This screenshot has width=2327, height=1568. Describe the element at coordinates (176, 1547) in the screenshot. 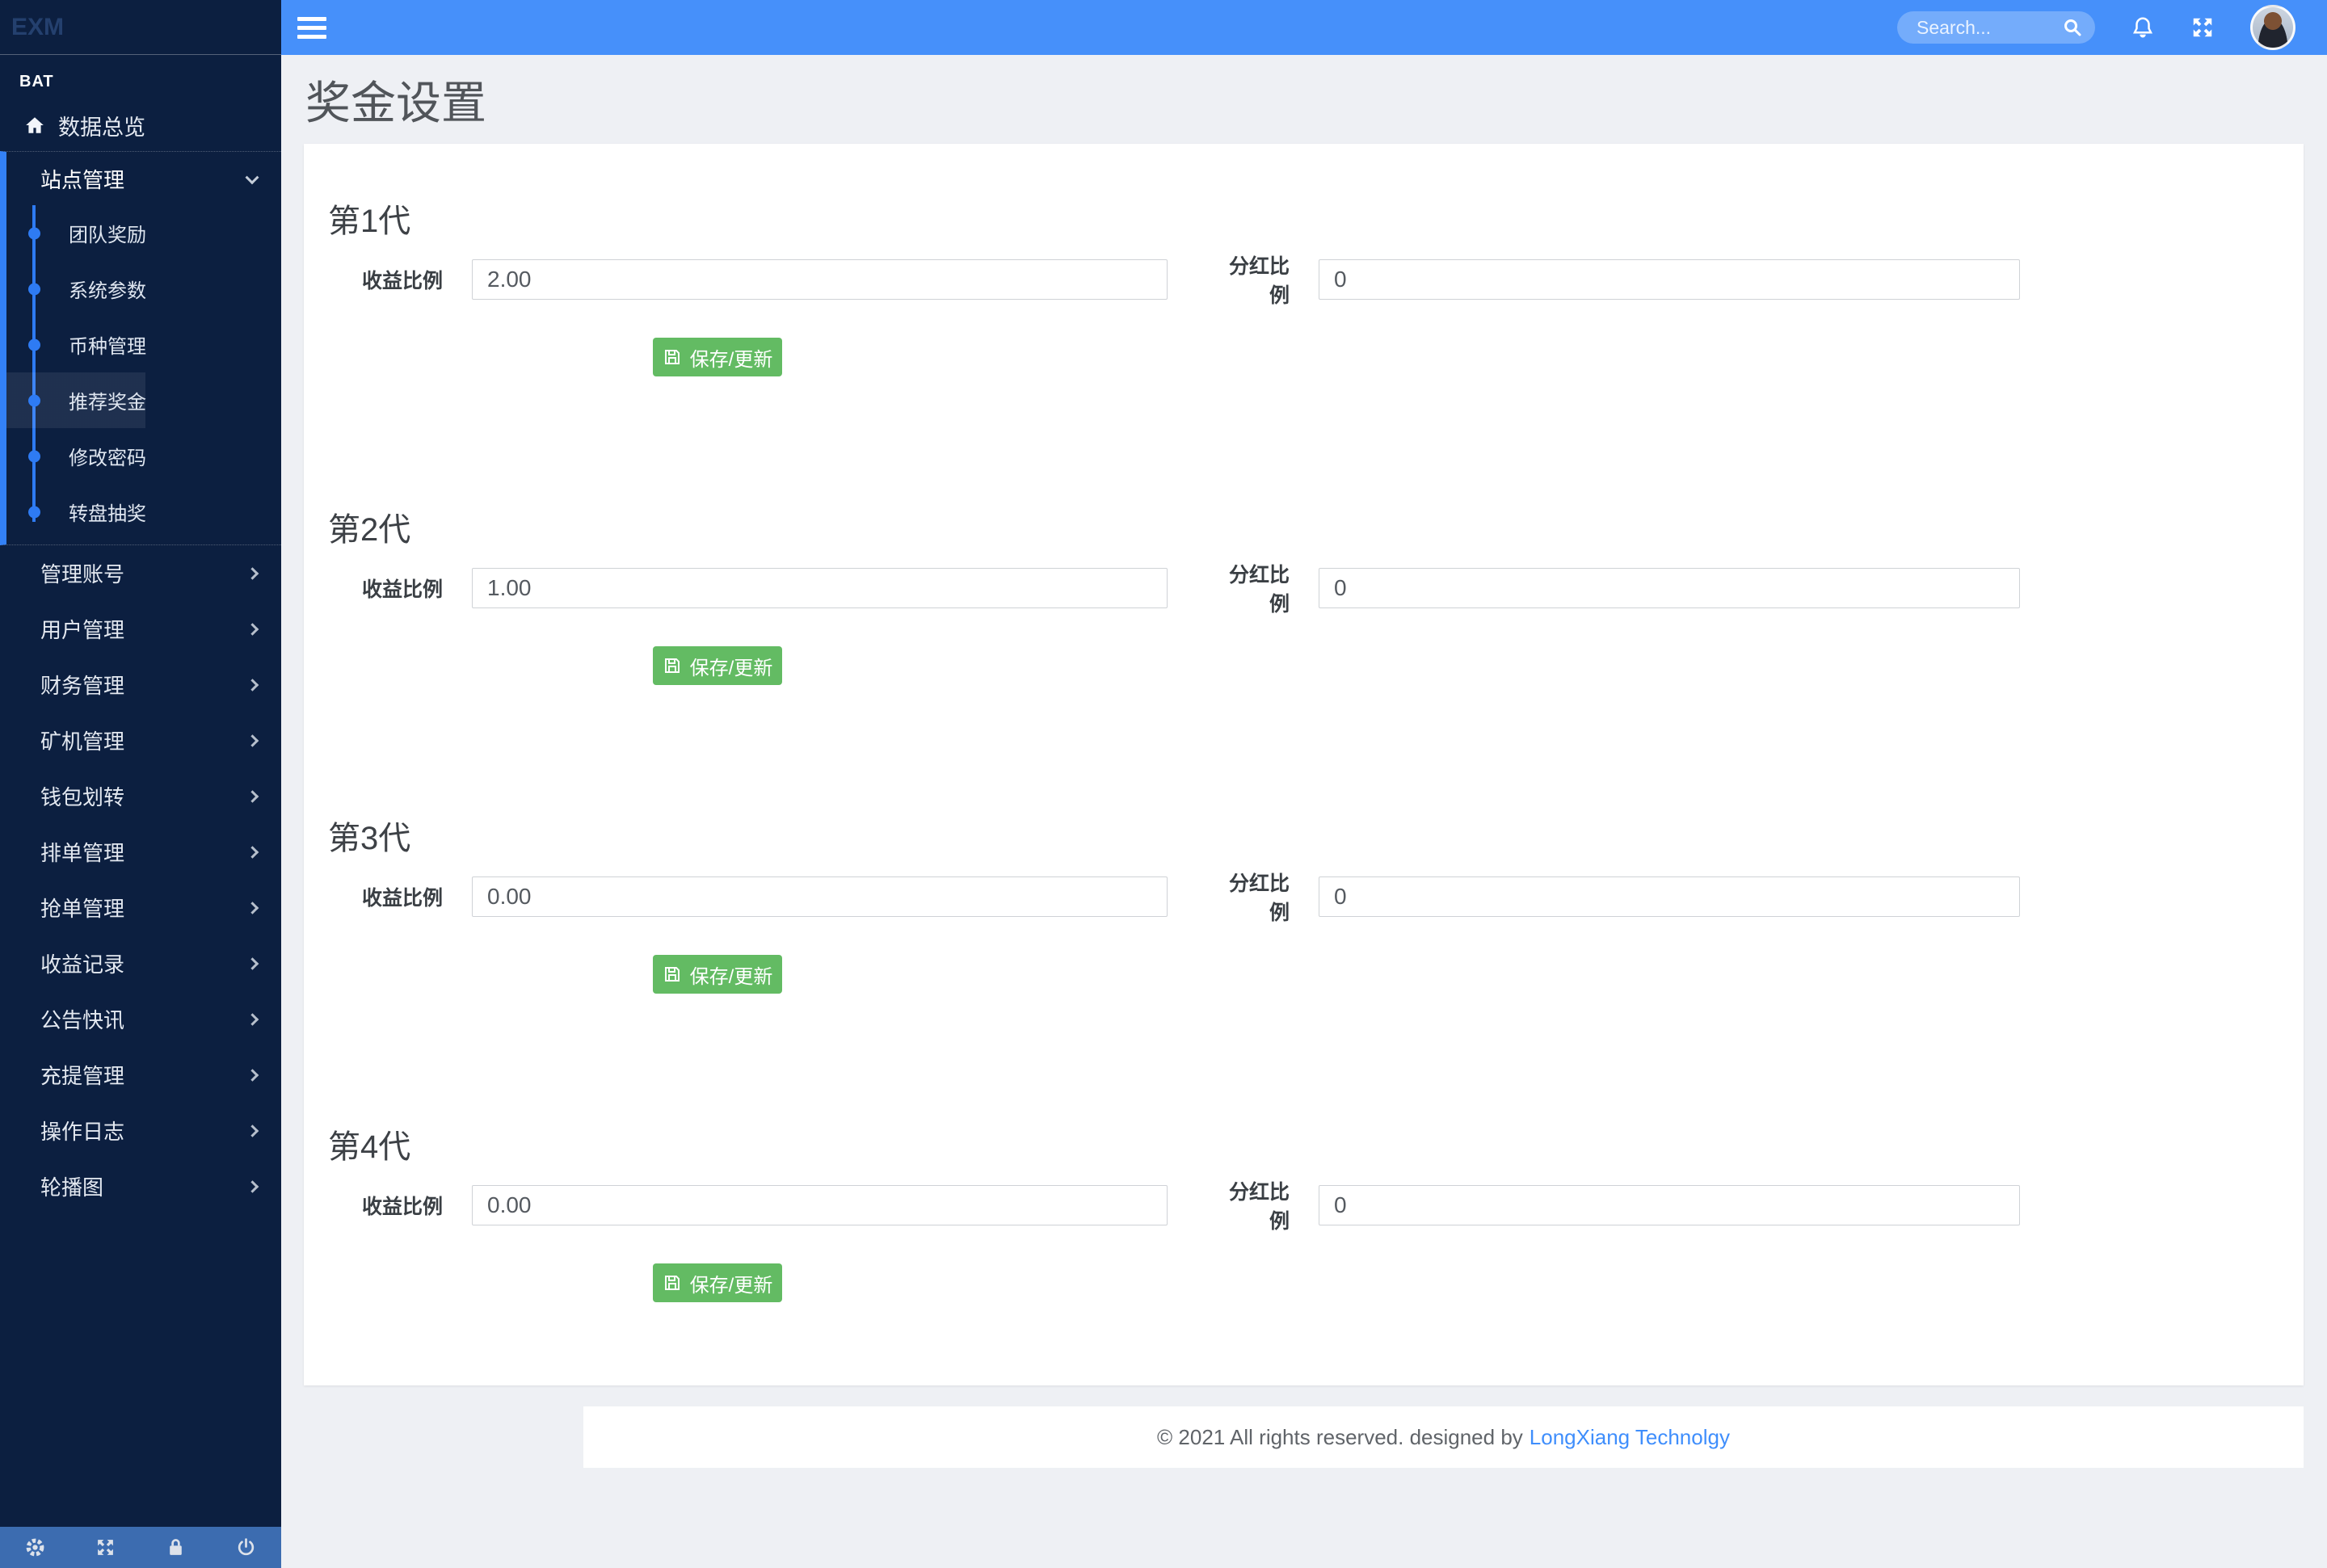

I see `lock-icon` at that location.